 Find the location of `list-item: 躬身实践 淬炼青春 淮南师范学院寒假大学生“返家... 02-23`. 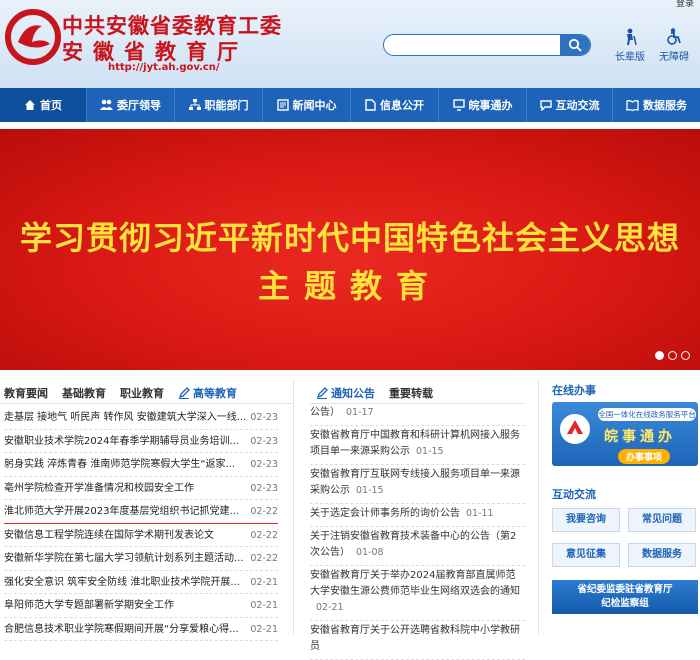

list-item: 躬身实践 淬炼青春 淮南师范学院寒假大学生“返家... 02-23 is located at coordinates (141, 465).